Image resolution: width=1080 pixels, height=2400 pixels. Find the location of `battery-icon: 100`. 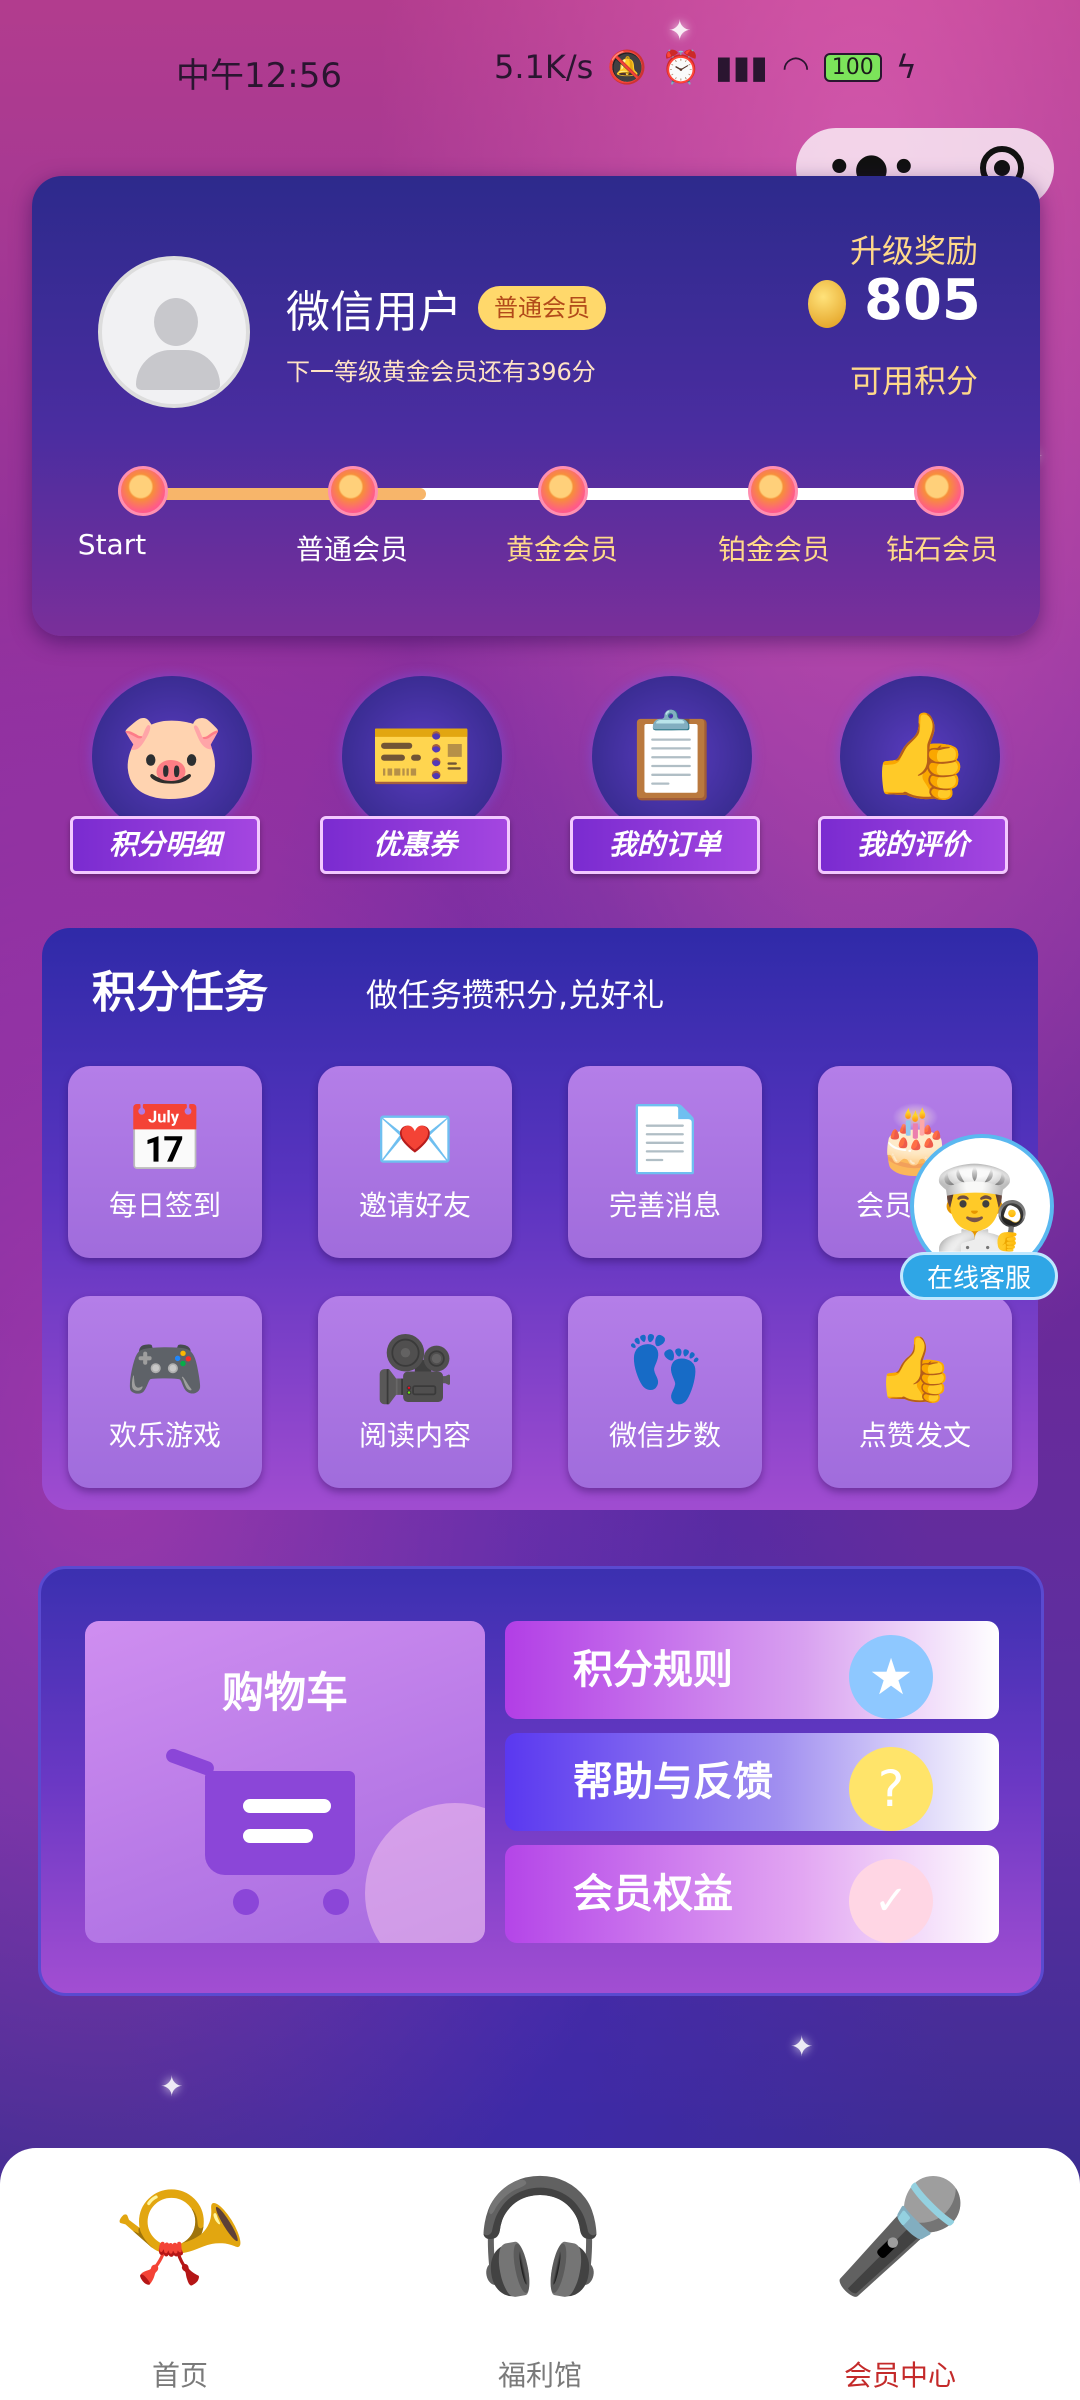

battery-icon: 100 is located at coordinates (852, 67).